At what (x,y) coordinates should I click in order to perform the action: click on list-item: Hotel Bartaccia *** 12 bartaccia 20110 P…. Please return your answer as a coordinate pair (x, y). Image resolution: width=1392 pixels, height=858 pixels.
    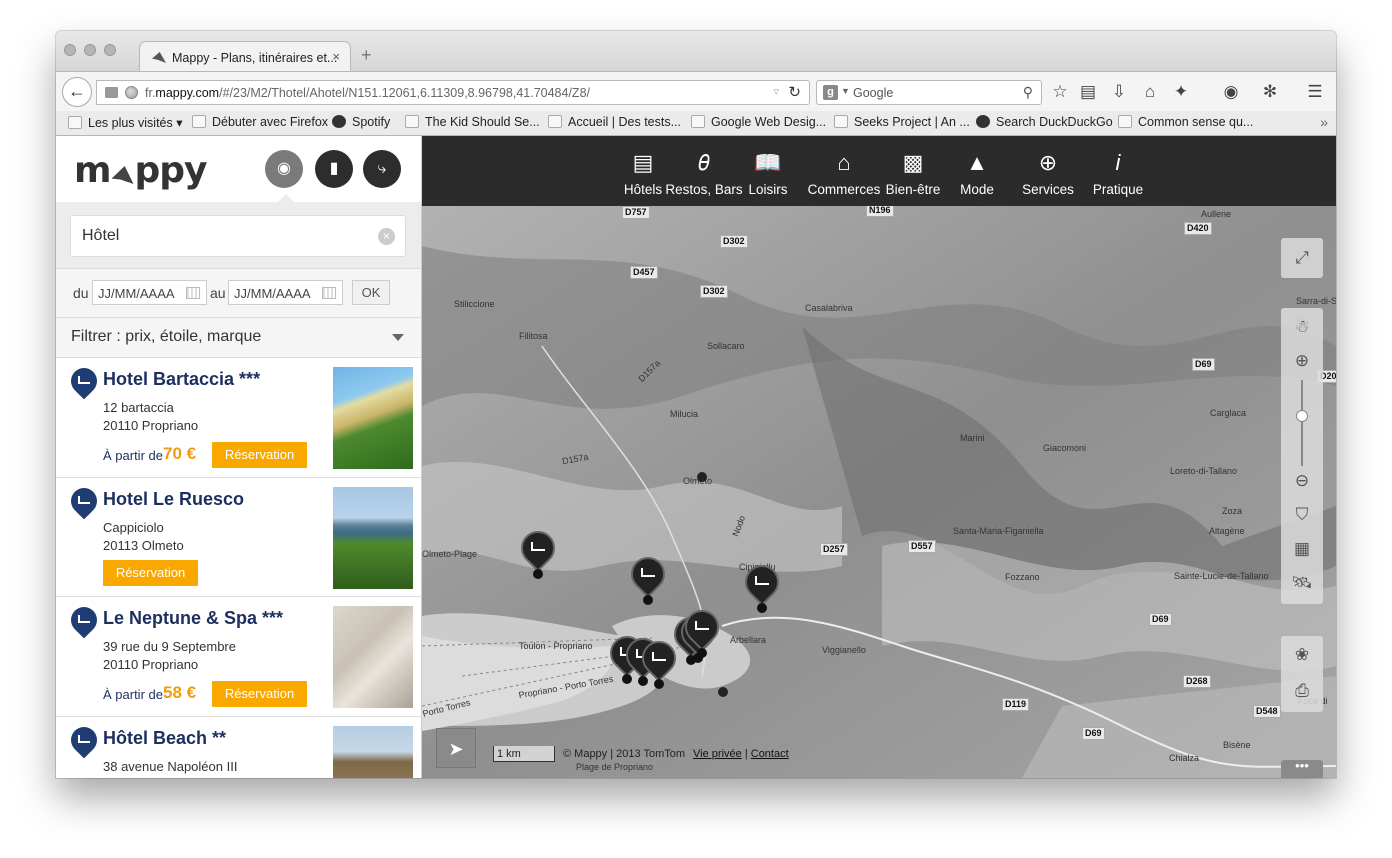
    Looking at the image, I should click on (238, 418).